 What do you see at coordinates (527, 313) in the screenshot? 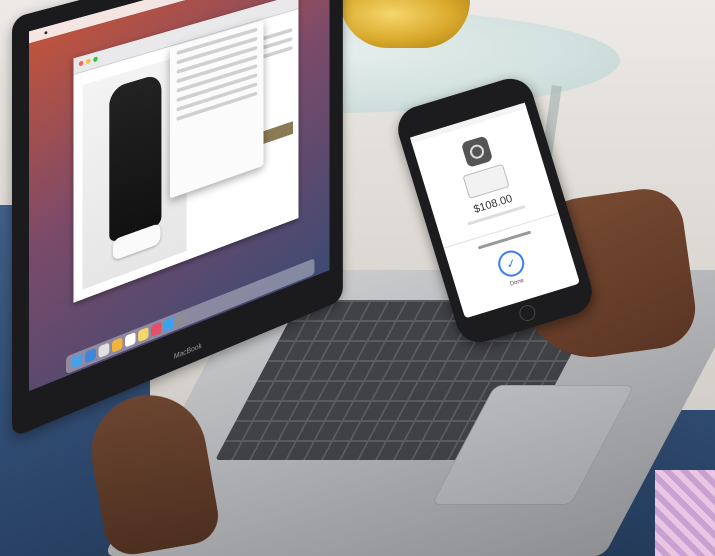
I see `home-button` at bounding box center [527, 313].